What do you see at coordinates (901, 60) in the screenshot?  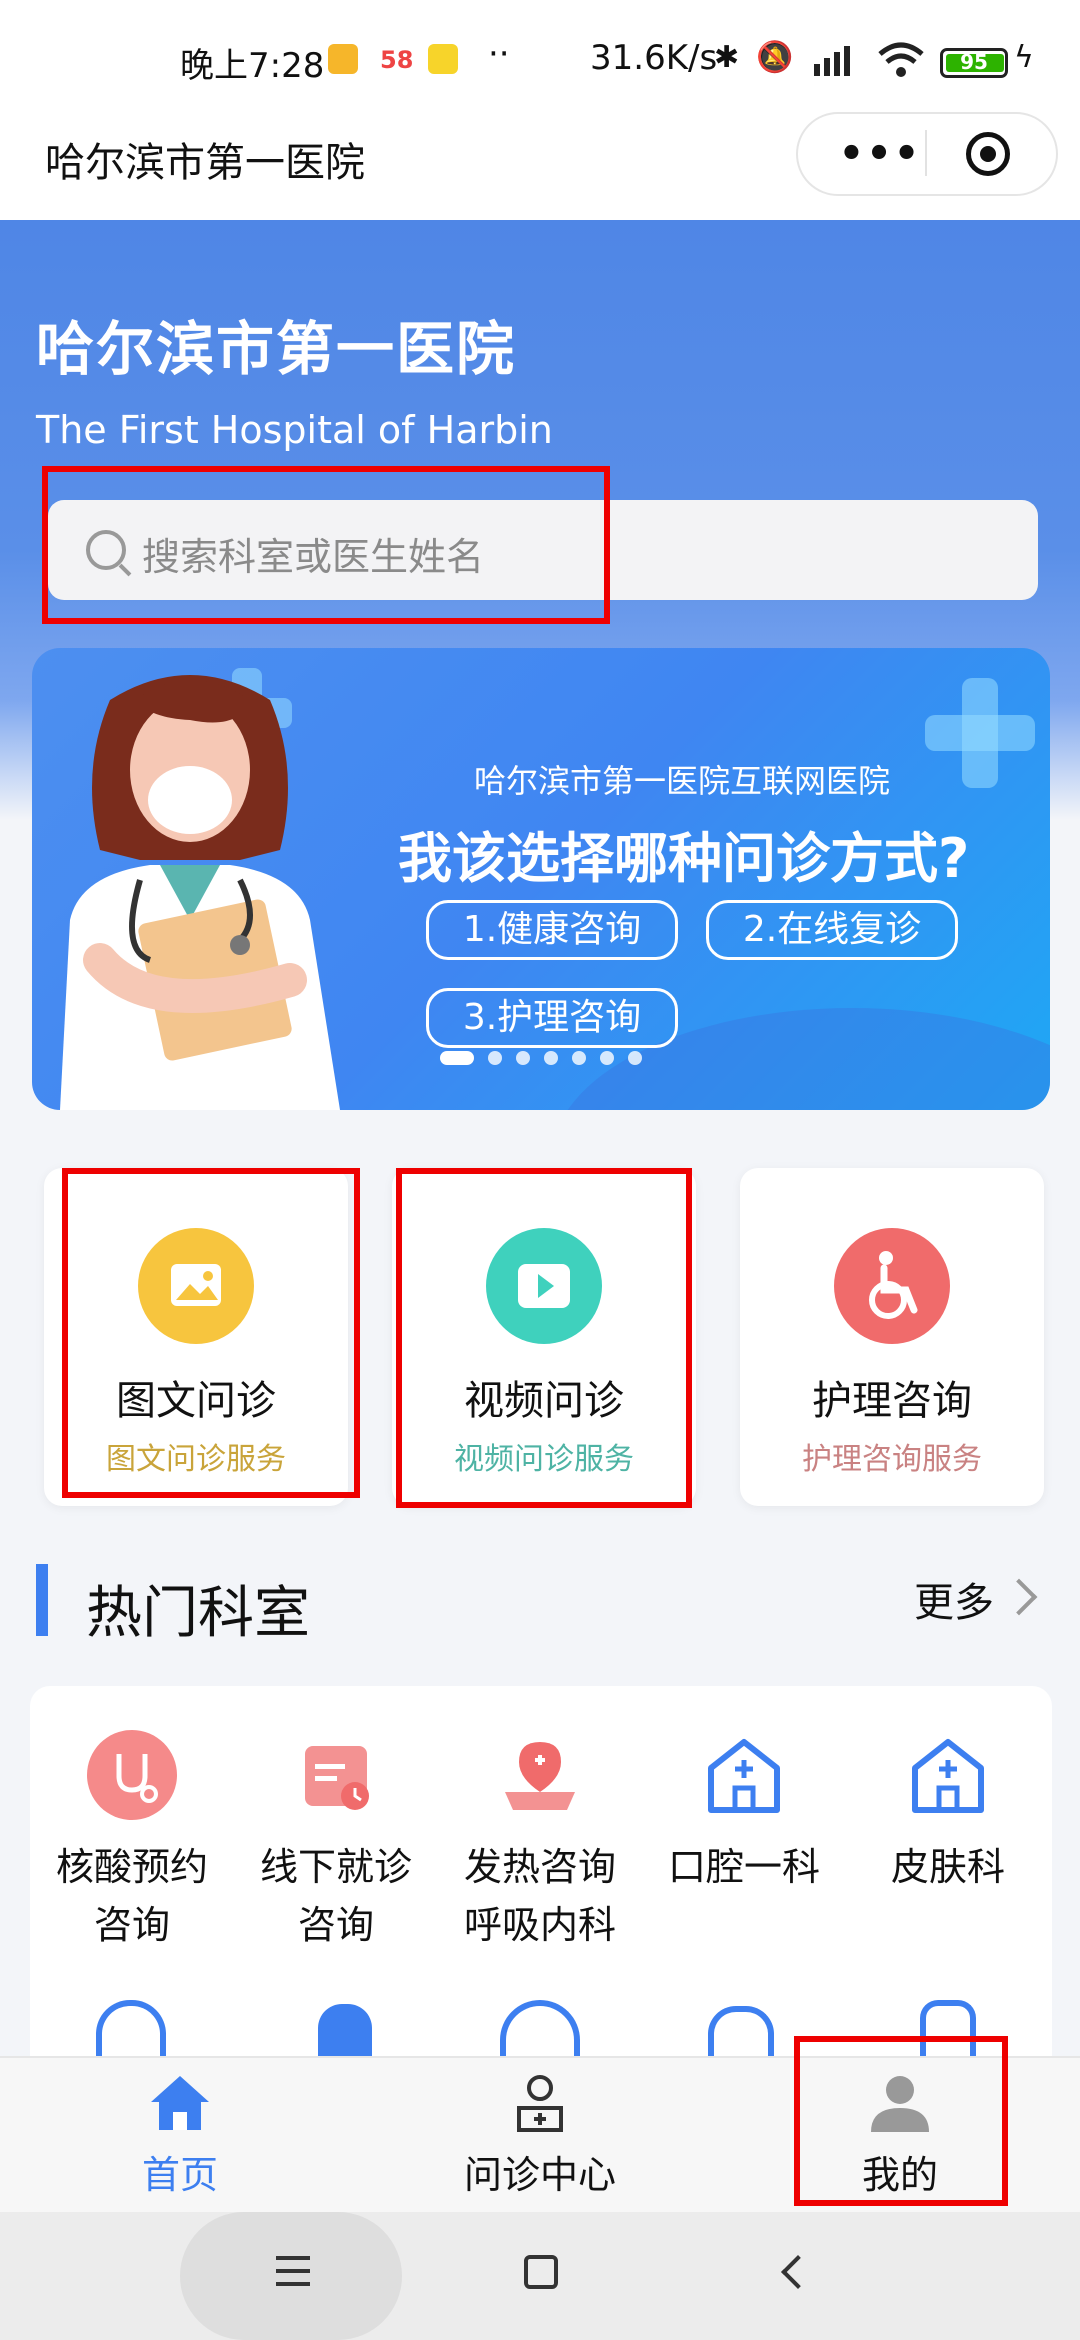 I see `wifi-icon` at bounding box center [901, 60].